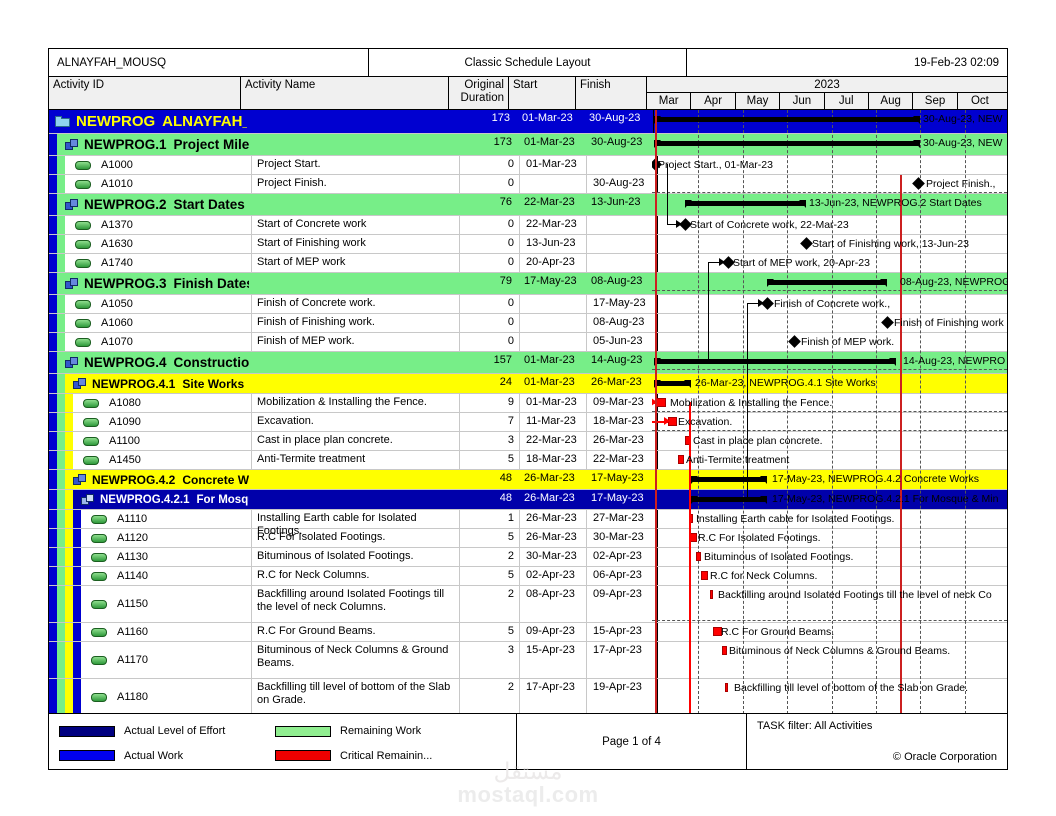 This screenshot has height=816, width=1056. Describe the element at coordinates (895, 203) in the screenshot. I see `gantt-bar-label: 13-Jun-23, NEWPROG.2 Start Dates` at that location.